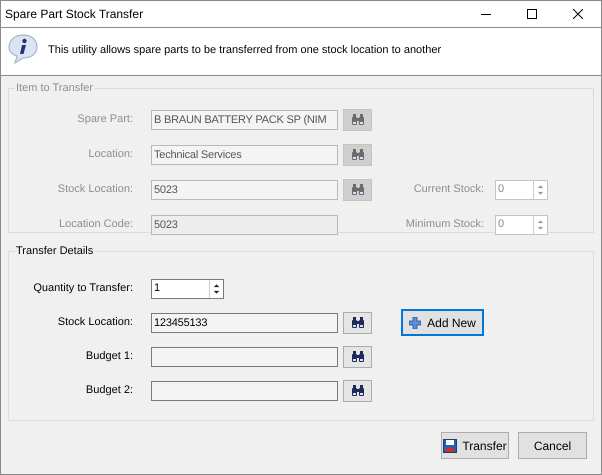  I want to click on info-message: This utility allows spare parts to be transferred from one stock location to another, so click(245, 50).